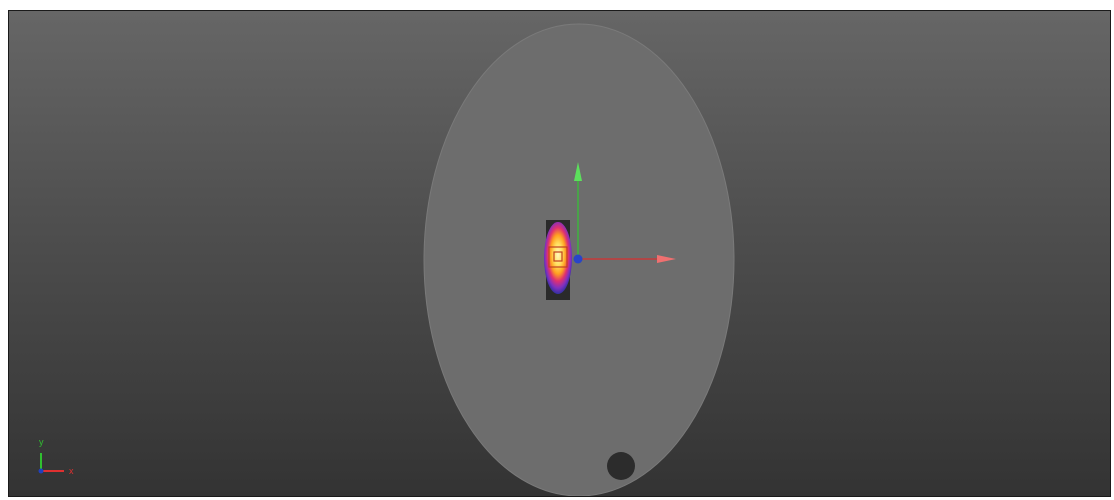 This screenshot has width=1114, height=500. What do you see at coordinates (71, 471) in the screenshot?
I see `triad-x-label: x` at bounding box center [71, 471].